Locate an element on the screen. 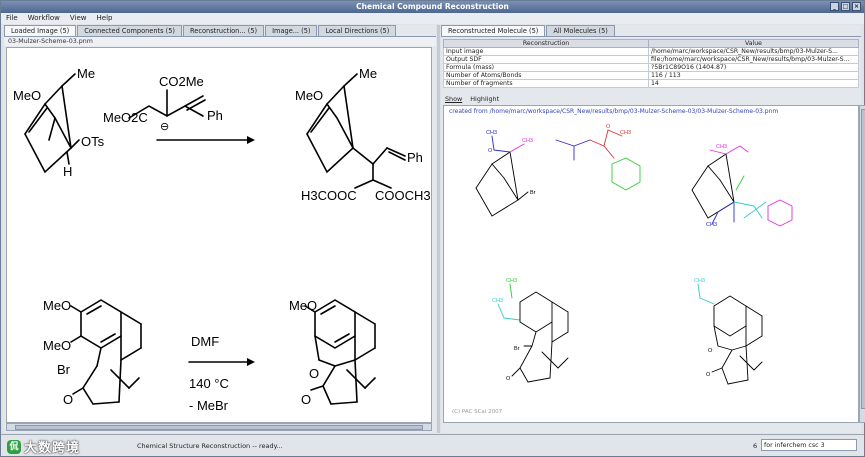  header-reconstruction: Reconstruction is located at coordinates (546, 43).